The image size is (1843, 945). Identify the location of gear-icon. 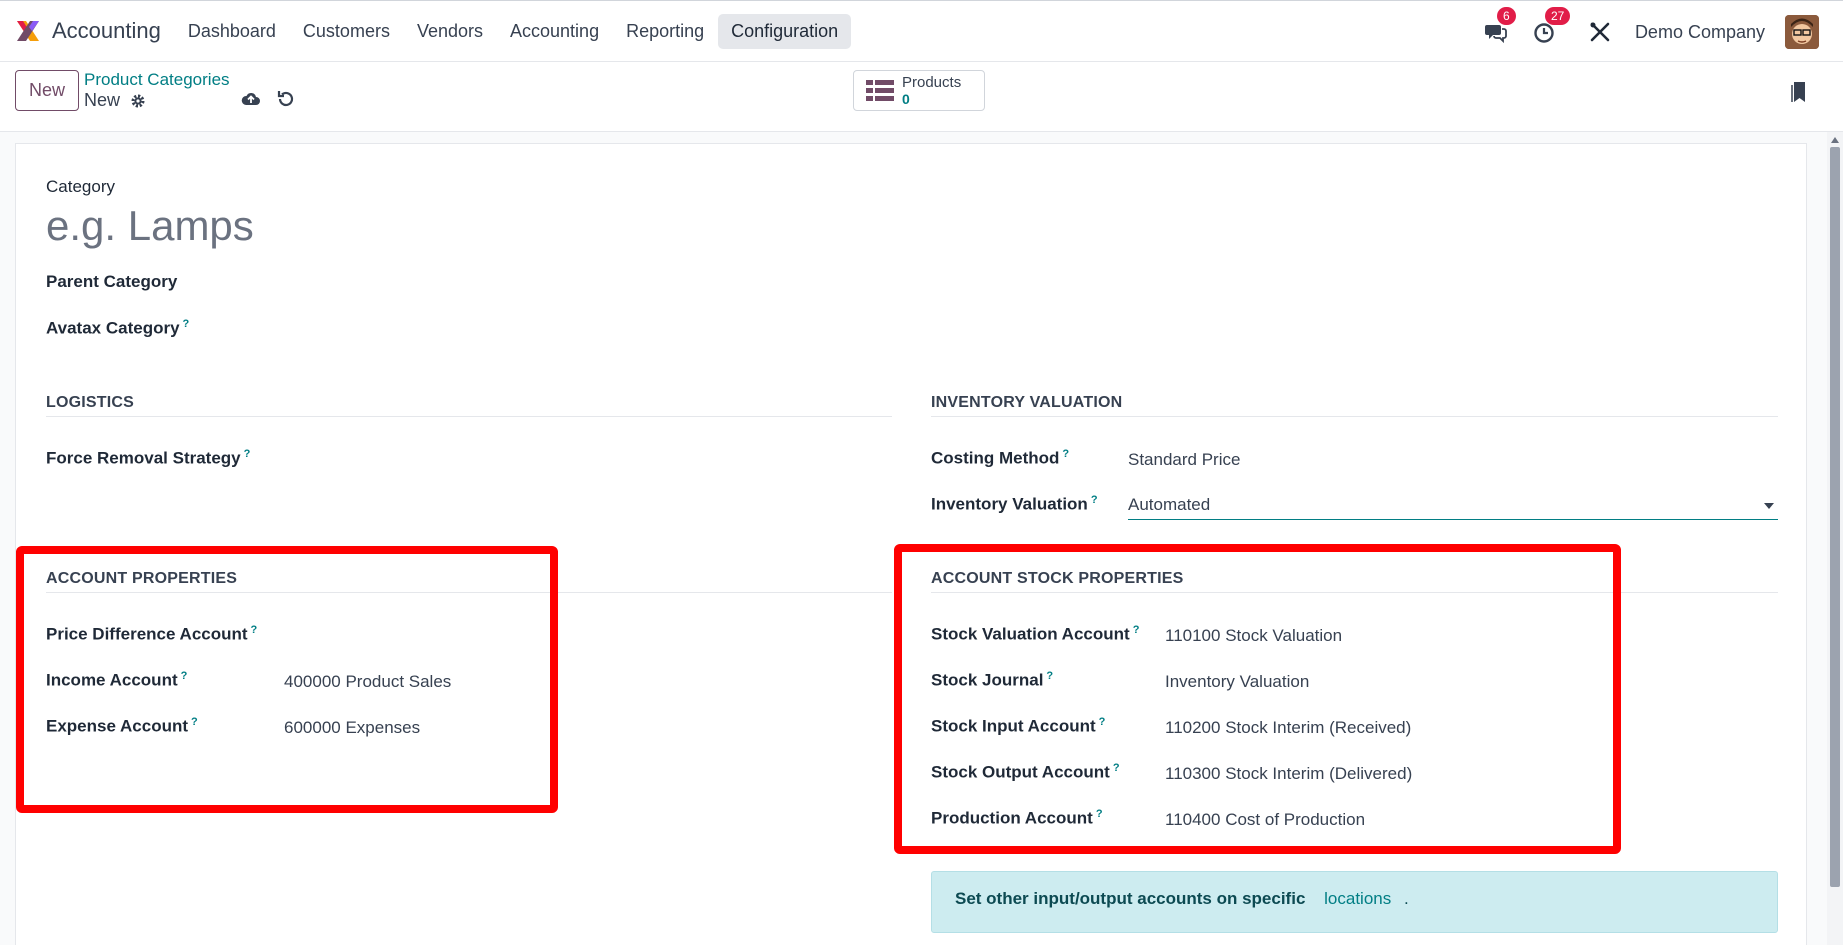
(138, 101).